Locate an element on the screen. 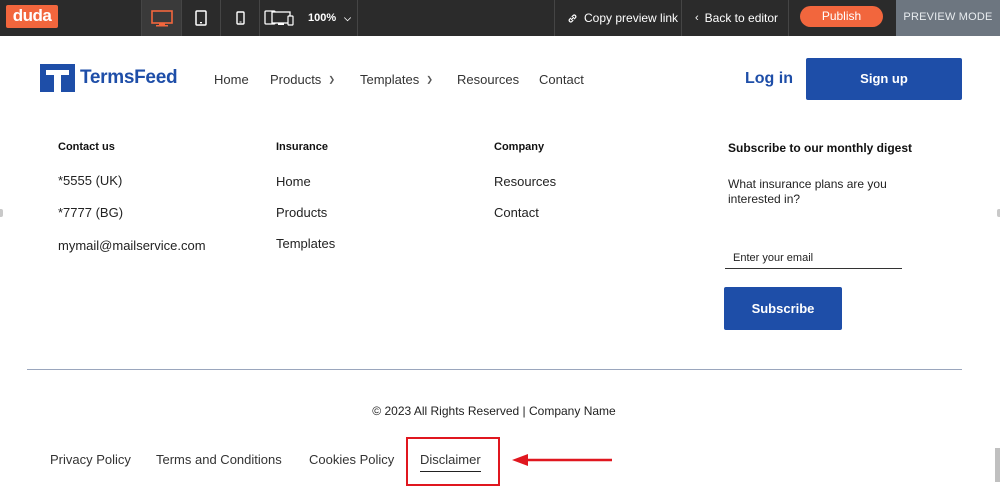 The image size is (1000, 491). footer-link-templates: Templates is located at coordinates (305, 243).